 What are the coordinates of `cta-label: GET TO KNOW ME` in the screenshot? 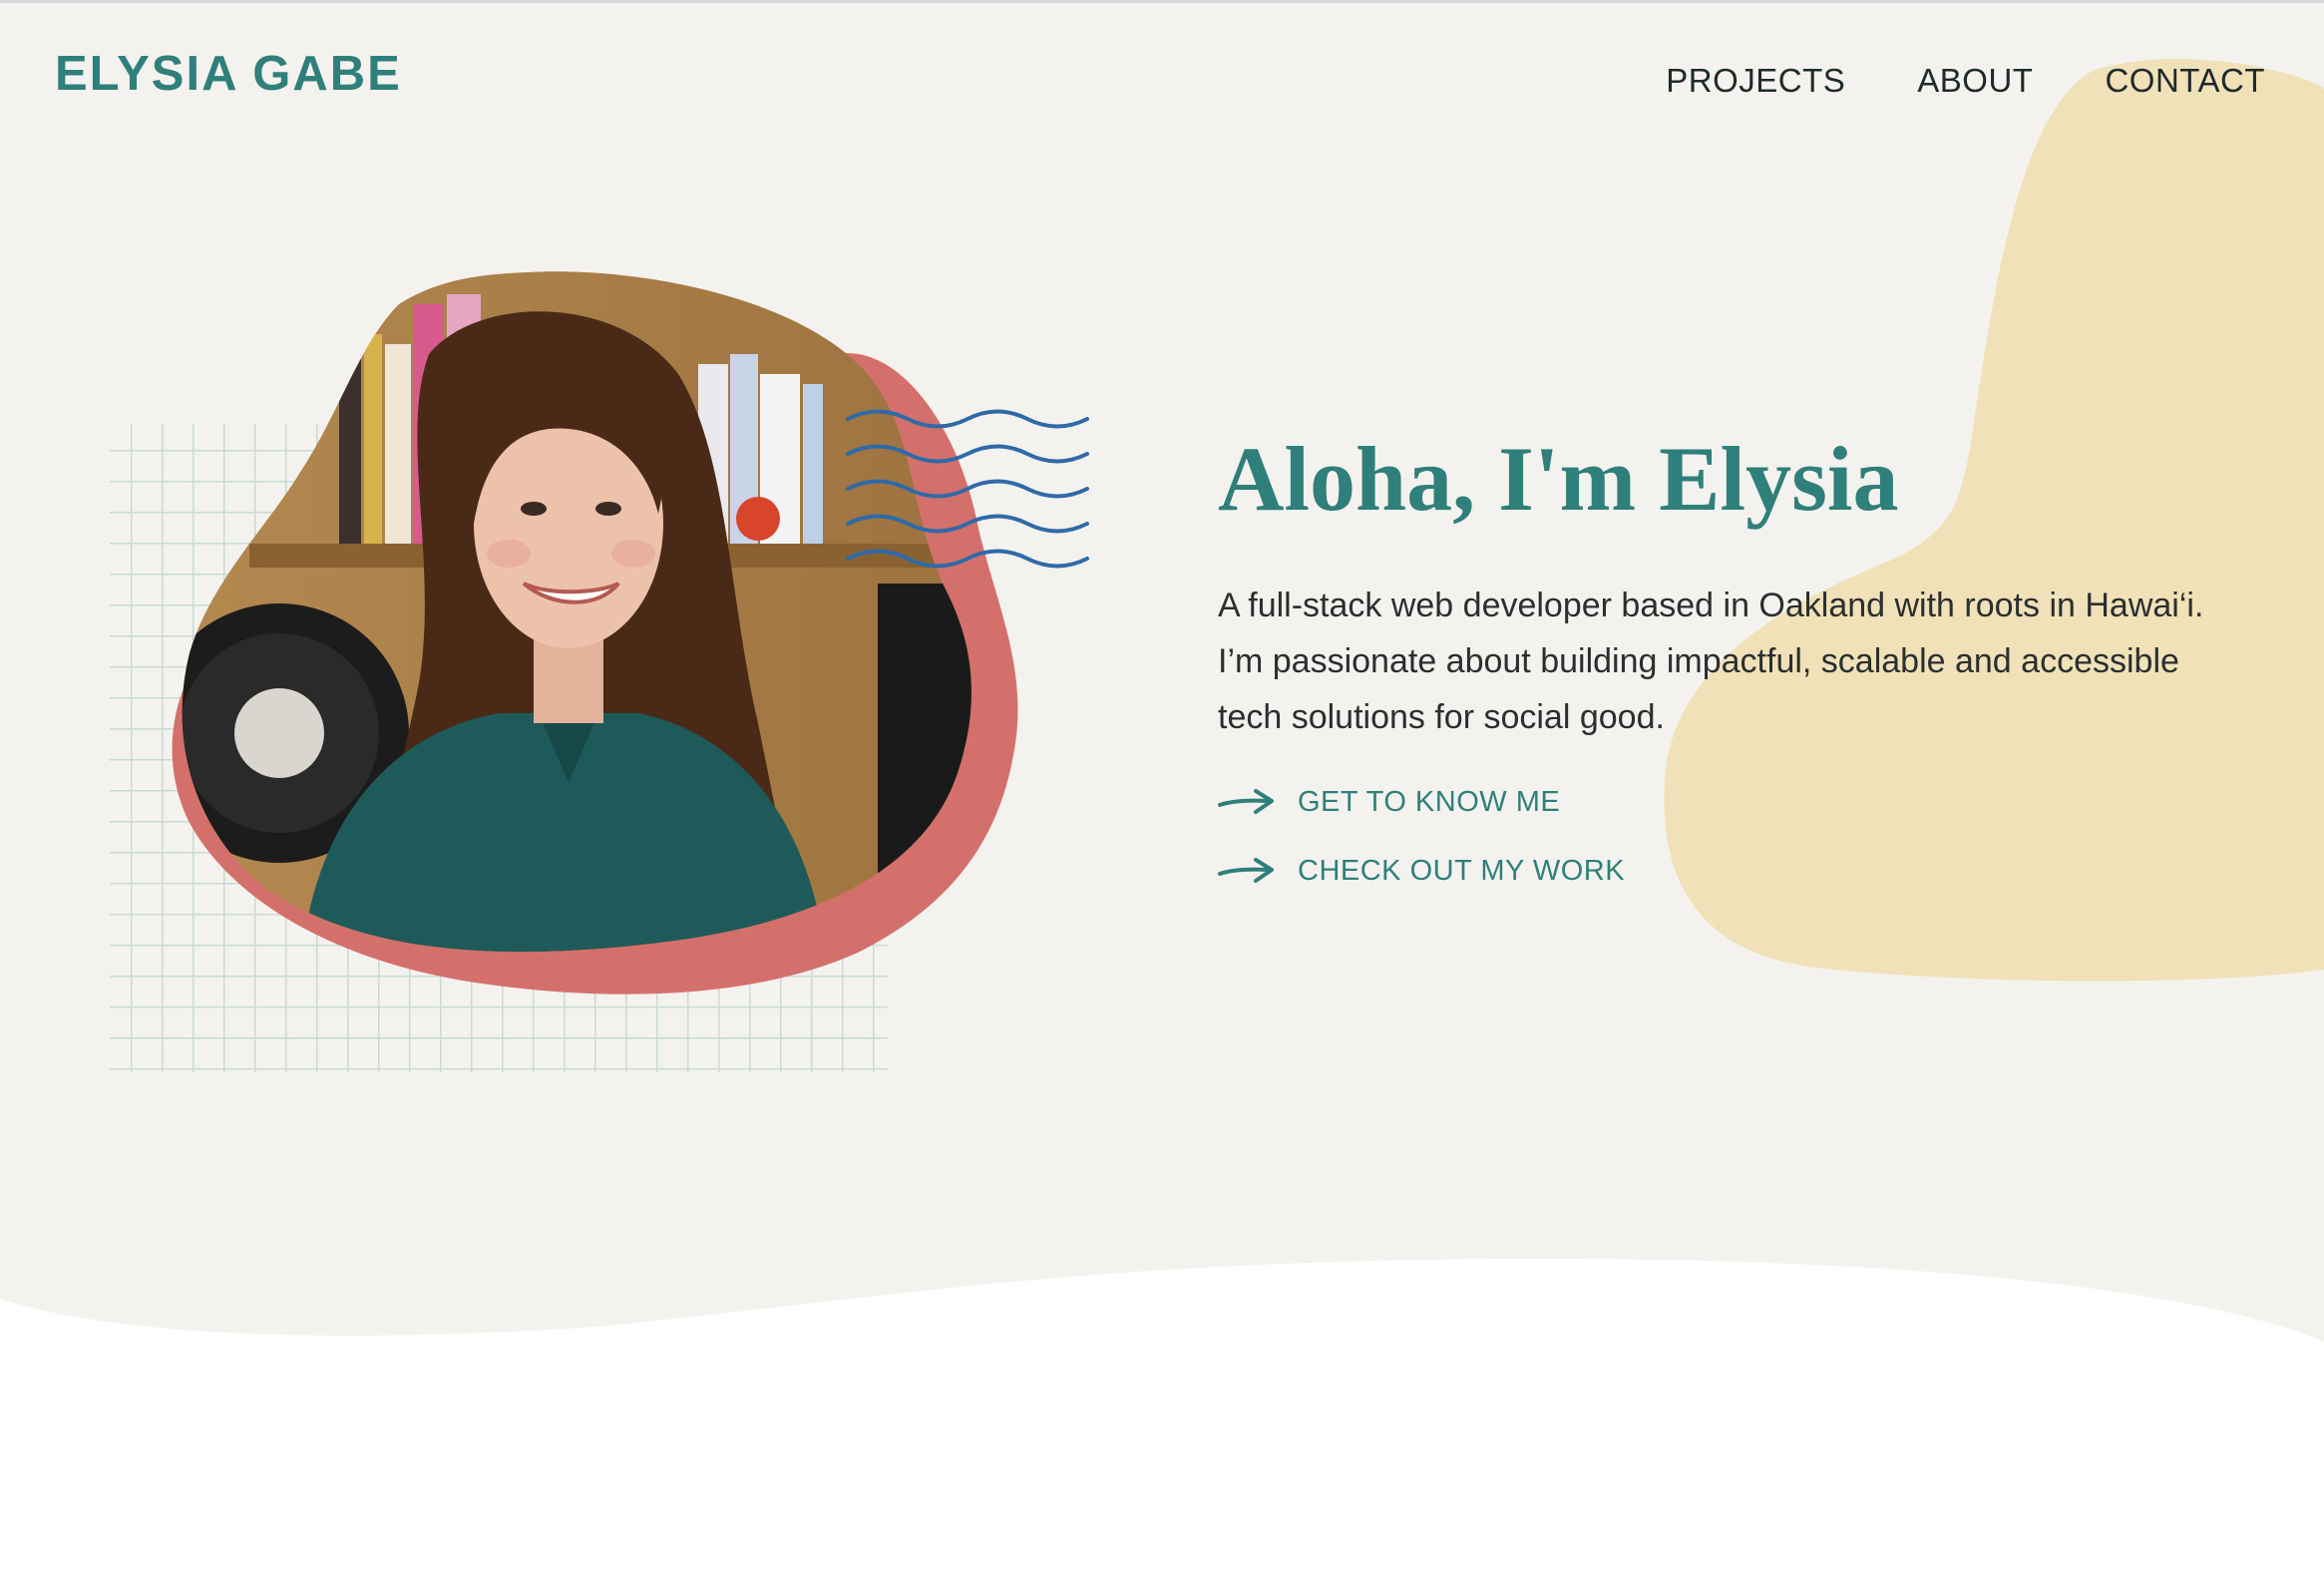 It's located at (1429, 802).